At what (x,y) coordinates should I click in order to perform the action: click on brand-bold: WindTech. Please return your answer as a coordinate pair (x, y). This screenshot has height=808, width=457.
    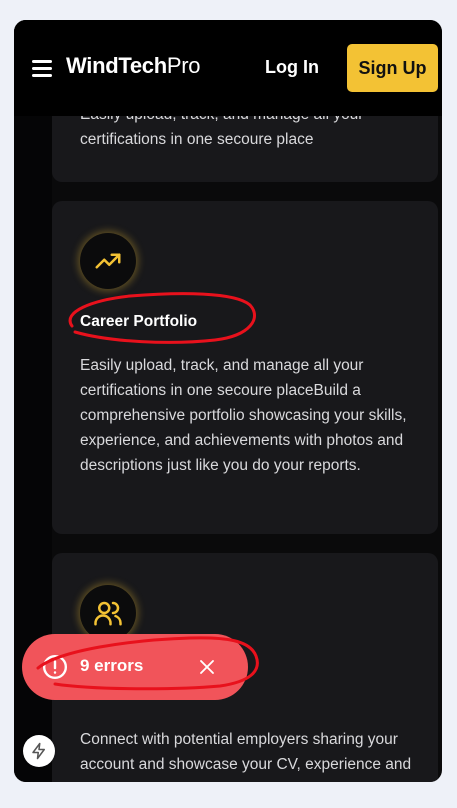
    Looking at the image, I should click on (116, 65).